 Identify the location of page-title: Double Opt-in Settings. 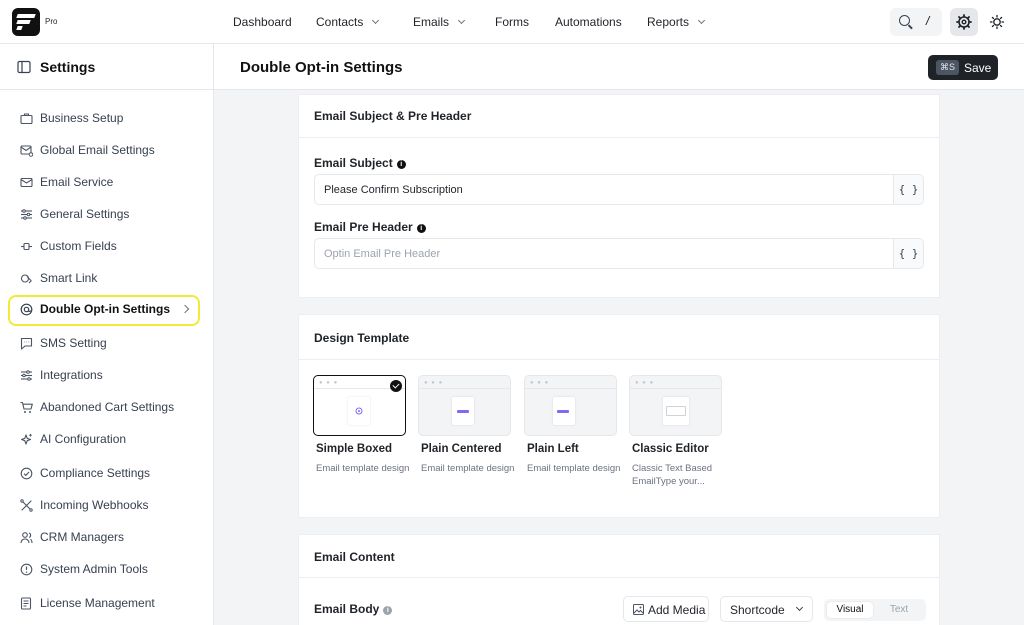
(321, 67).